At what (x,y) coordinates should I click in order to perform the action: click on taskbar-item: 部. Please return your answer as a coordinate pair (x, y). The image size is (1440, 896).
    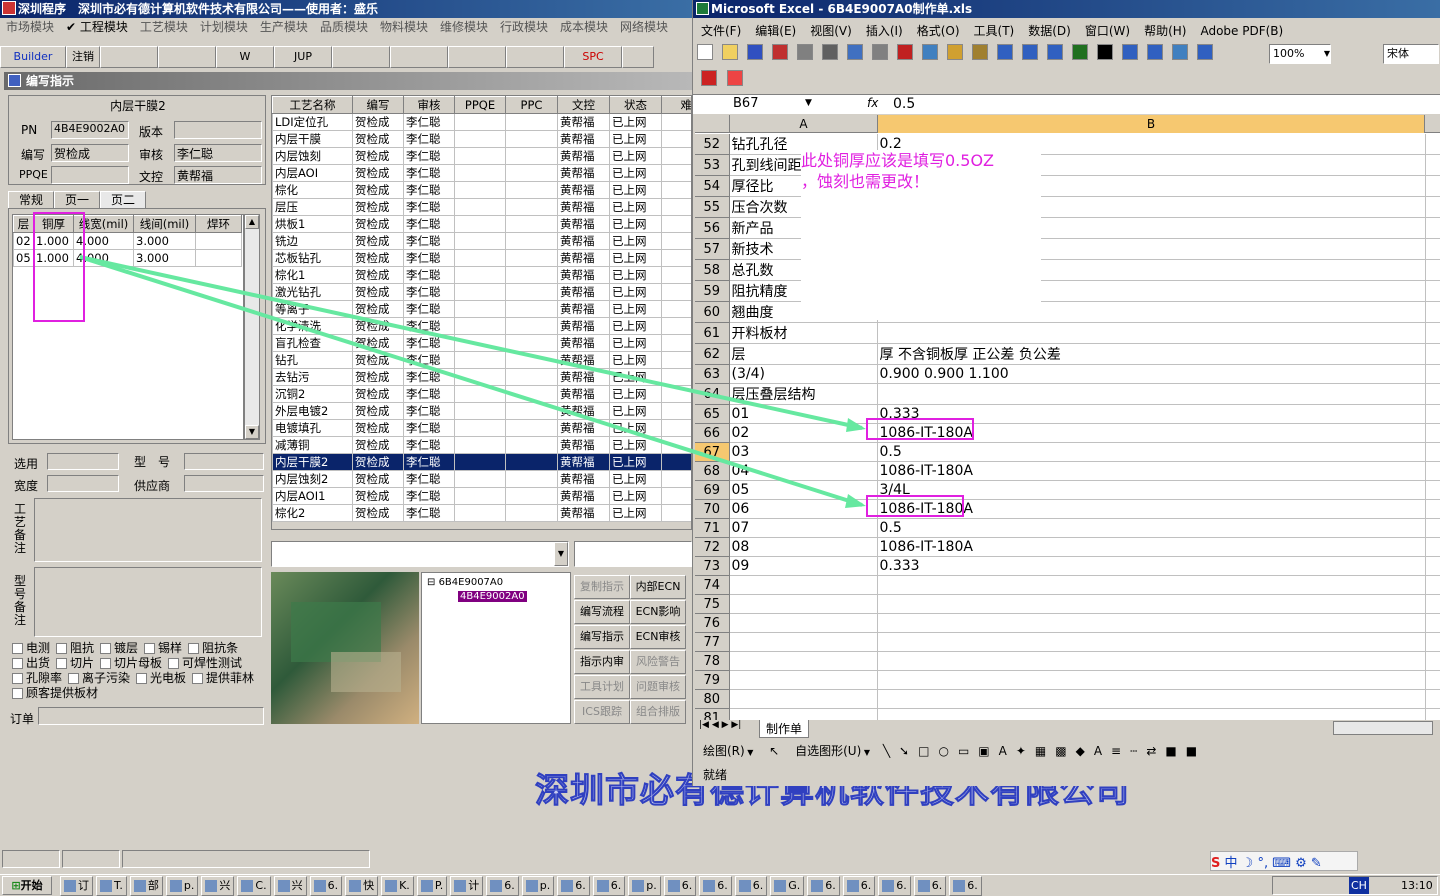
    Looking at the image, I should click on (146, 886).